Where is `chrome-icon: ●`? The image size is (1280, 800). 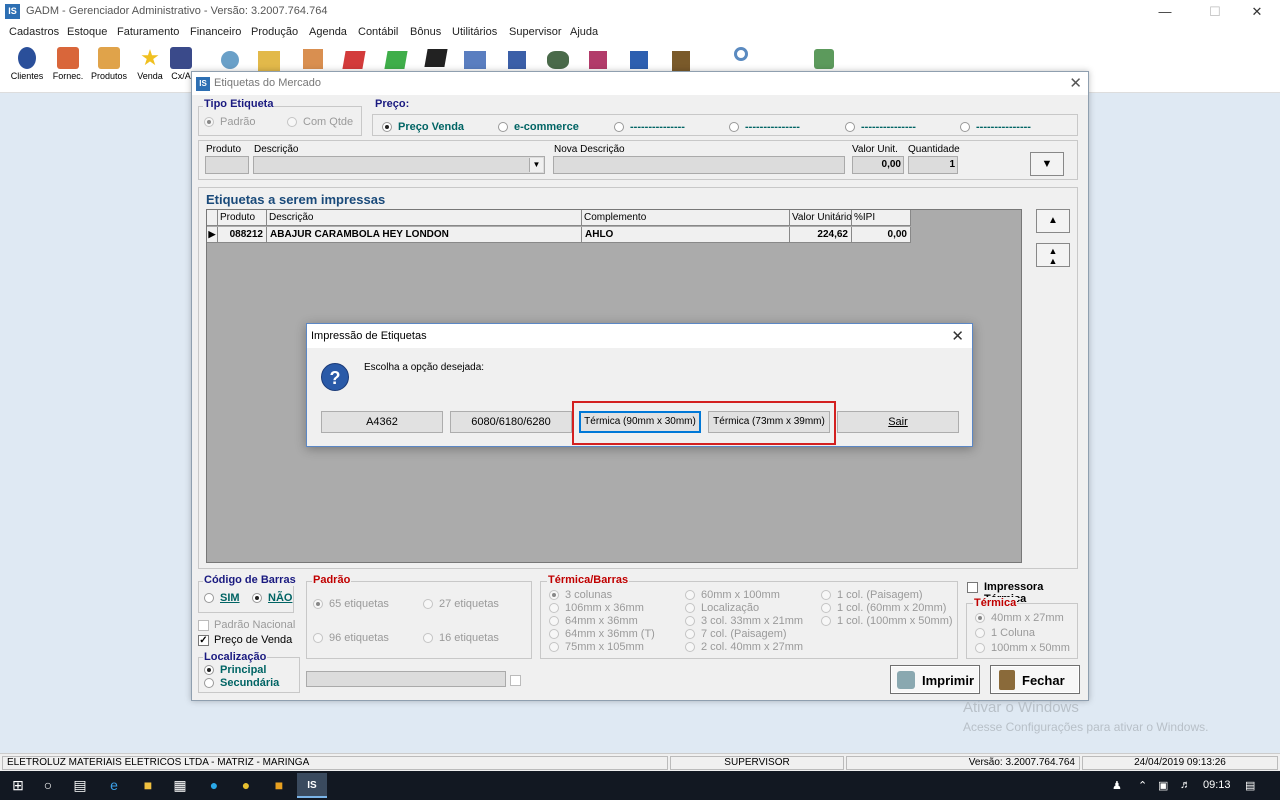
chrome-icon: ● is located at coordinates (246, 785).